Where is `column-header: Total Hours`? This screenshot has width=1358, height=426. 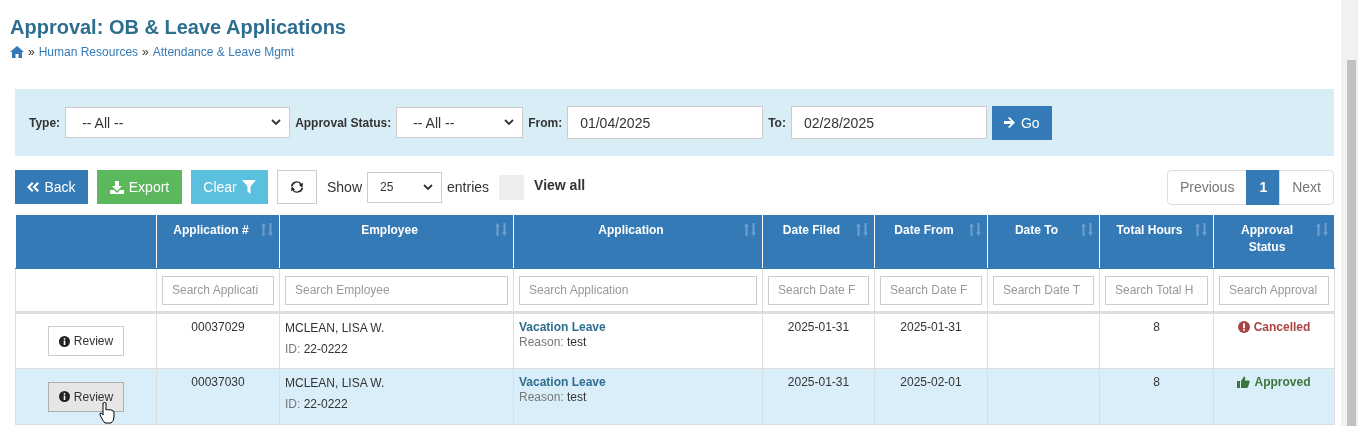
column-header: Total Hours is located at coordinates (1156, 241).